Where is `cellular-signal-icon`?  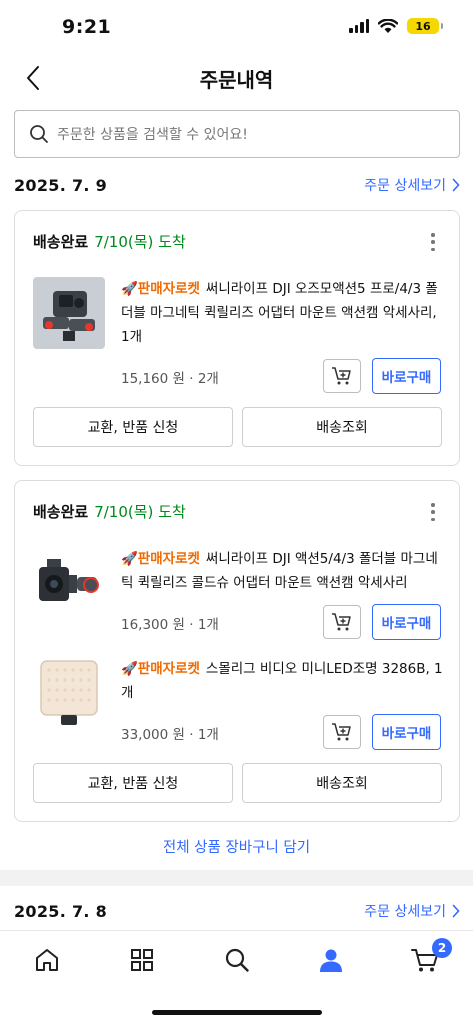
cellular-signal-icon is located at coordinates (359, 26).